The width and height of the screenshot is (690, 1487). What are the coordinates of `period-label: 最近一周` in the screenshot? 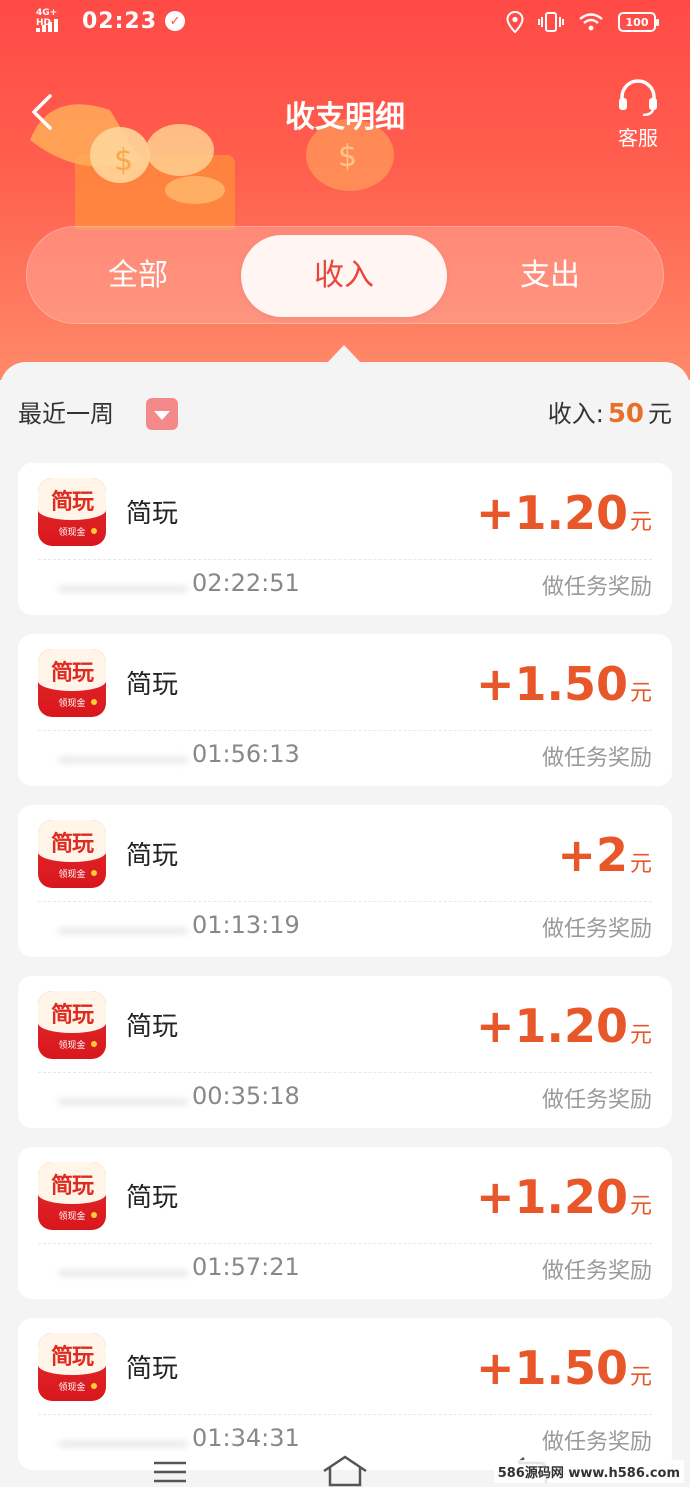 It's located at (66, 414).